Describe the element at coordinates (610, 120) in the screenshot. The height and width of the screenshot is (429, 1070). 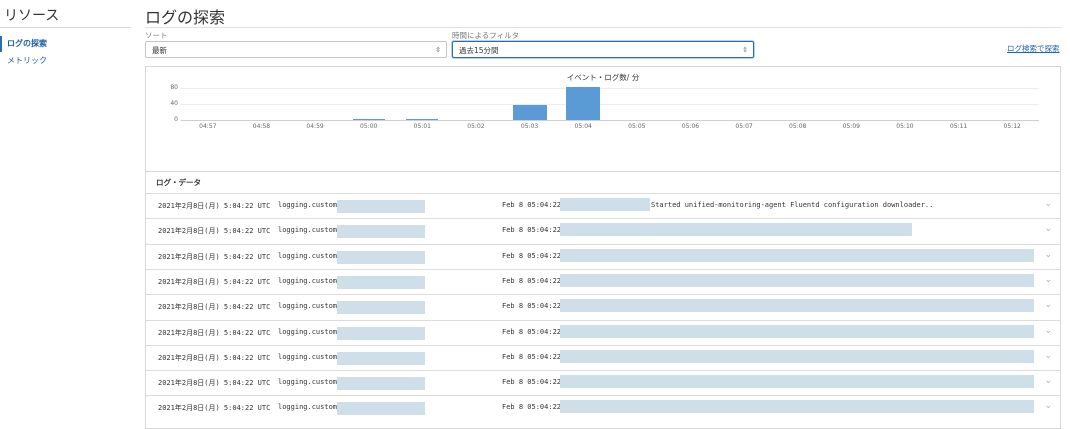
I see `x-axis-line` at that location.